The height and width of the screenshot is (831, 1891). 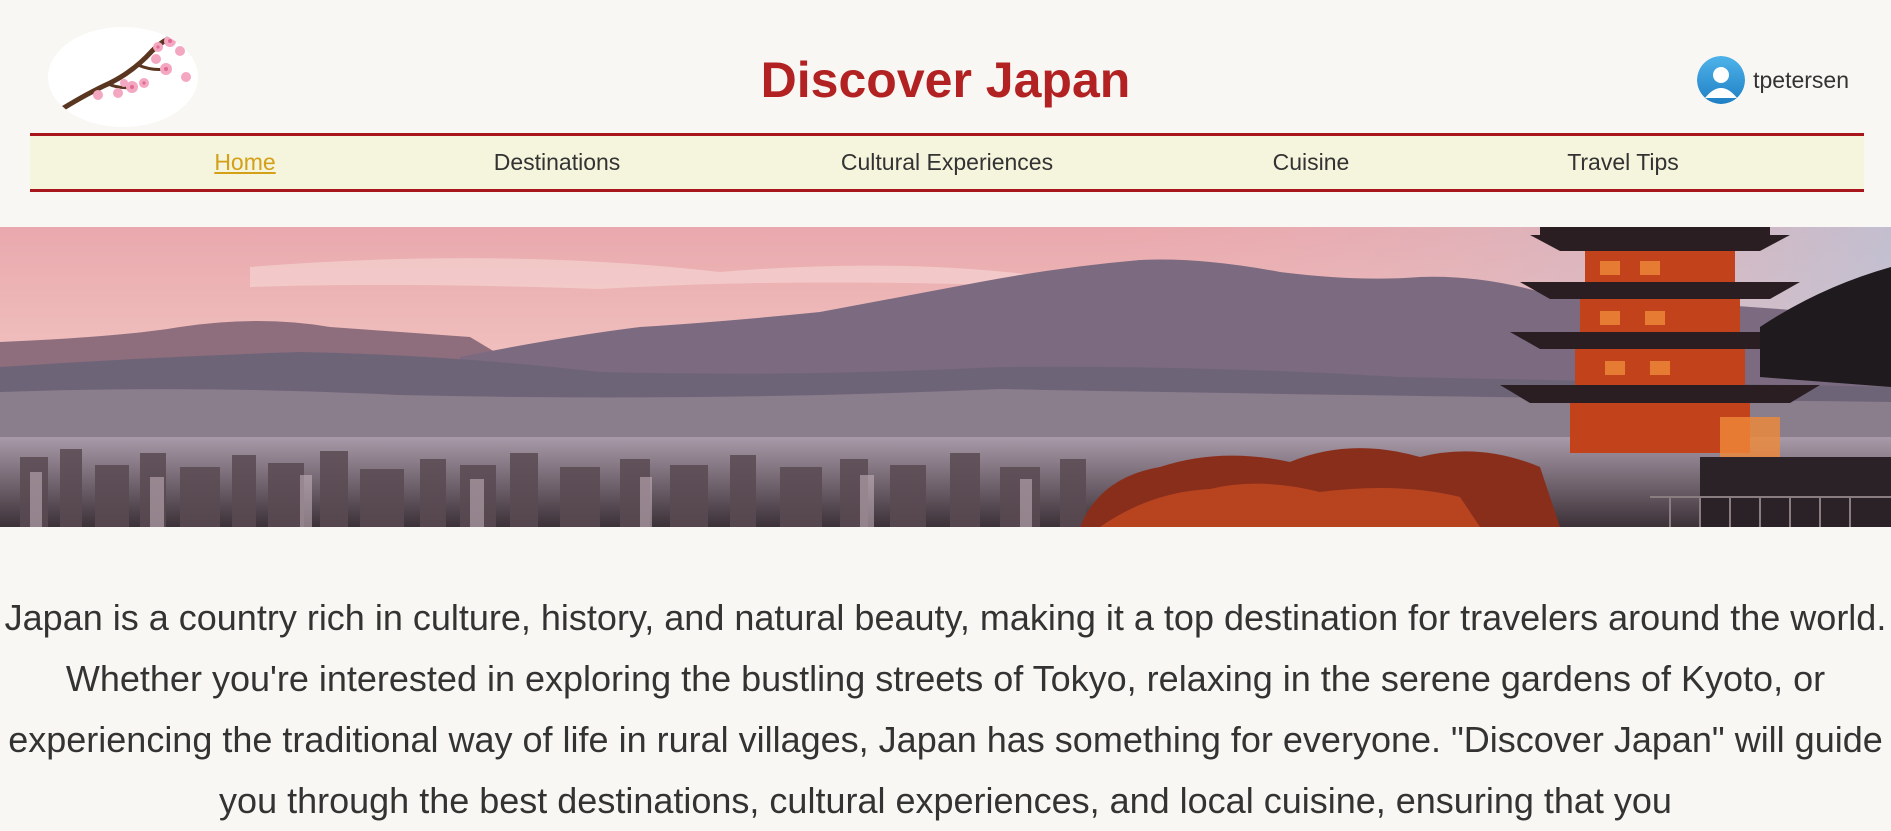 I want to click on user-menu: tpetersen, so click(x=1773, y=80).